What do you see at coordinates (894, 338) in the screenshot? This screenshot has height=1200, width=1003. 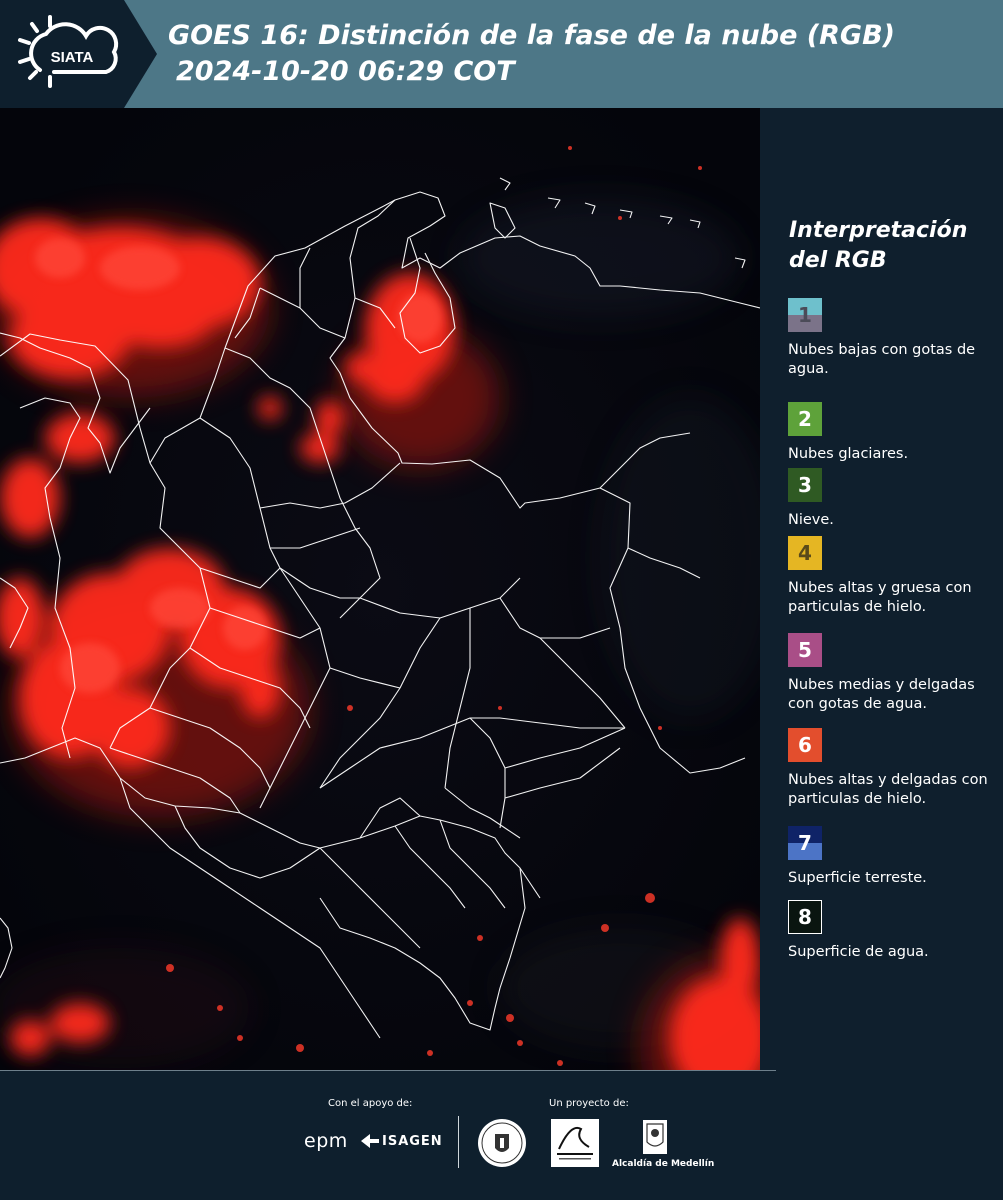 I see `legend-item-1: 1 Nubes bajas con gotas de agua.` at bounding box center [894, 338].